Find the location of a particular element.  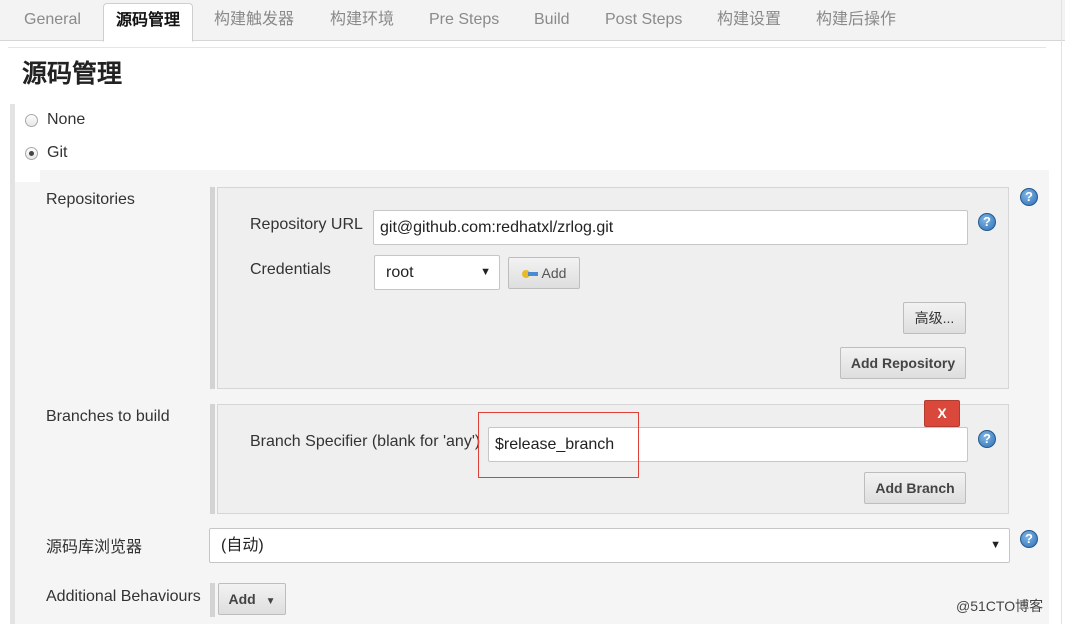

chevron-down-icon: ▼ is located at coordinates (270, 601).